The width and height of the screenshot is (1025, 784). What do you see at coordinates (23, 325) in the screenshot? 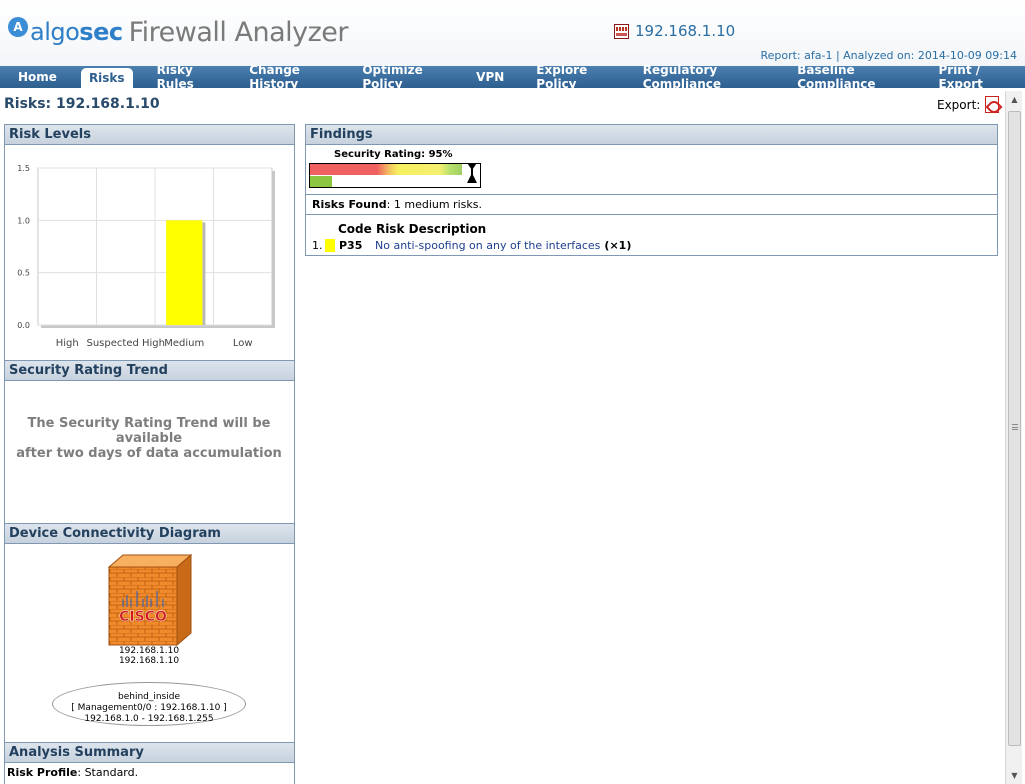
I see `y-tick-label: 0.0` at bounding box center [23, 325].